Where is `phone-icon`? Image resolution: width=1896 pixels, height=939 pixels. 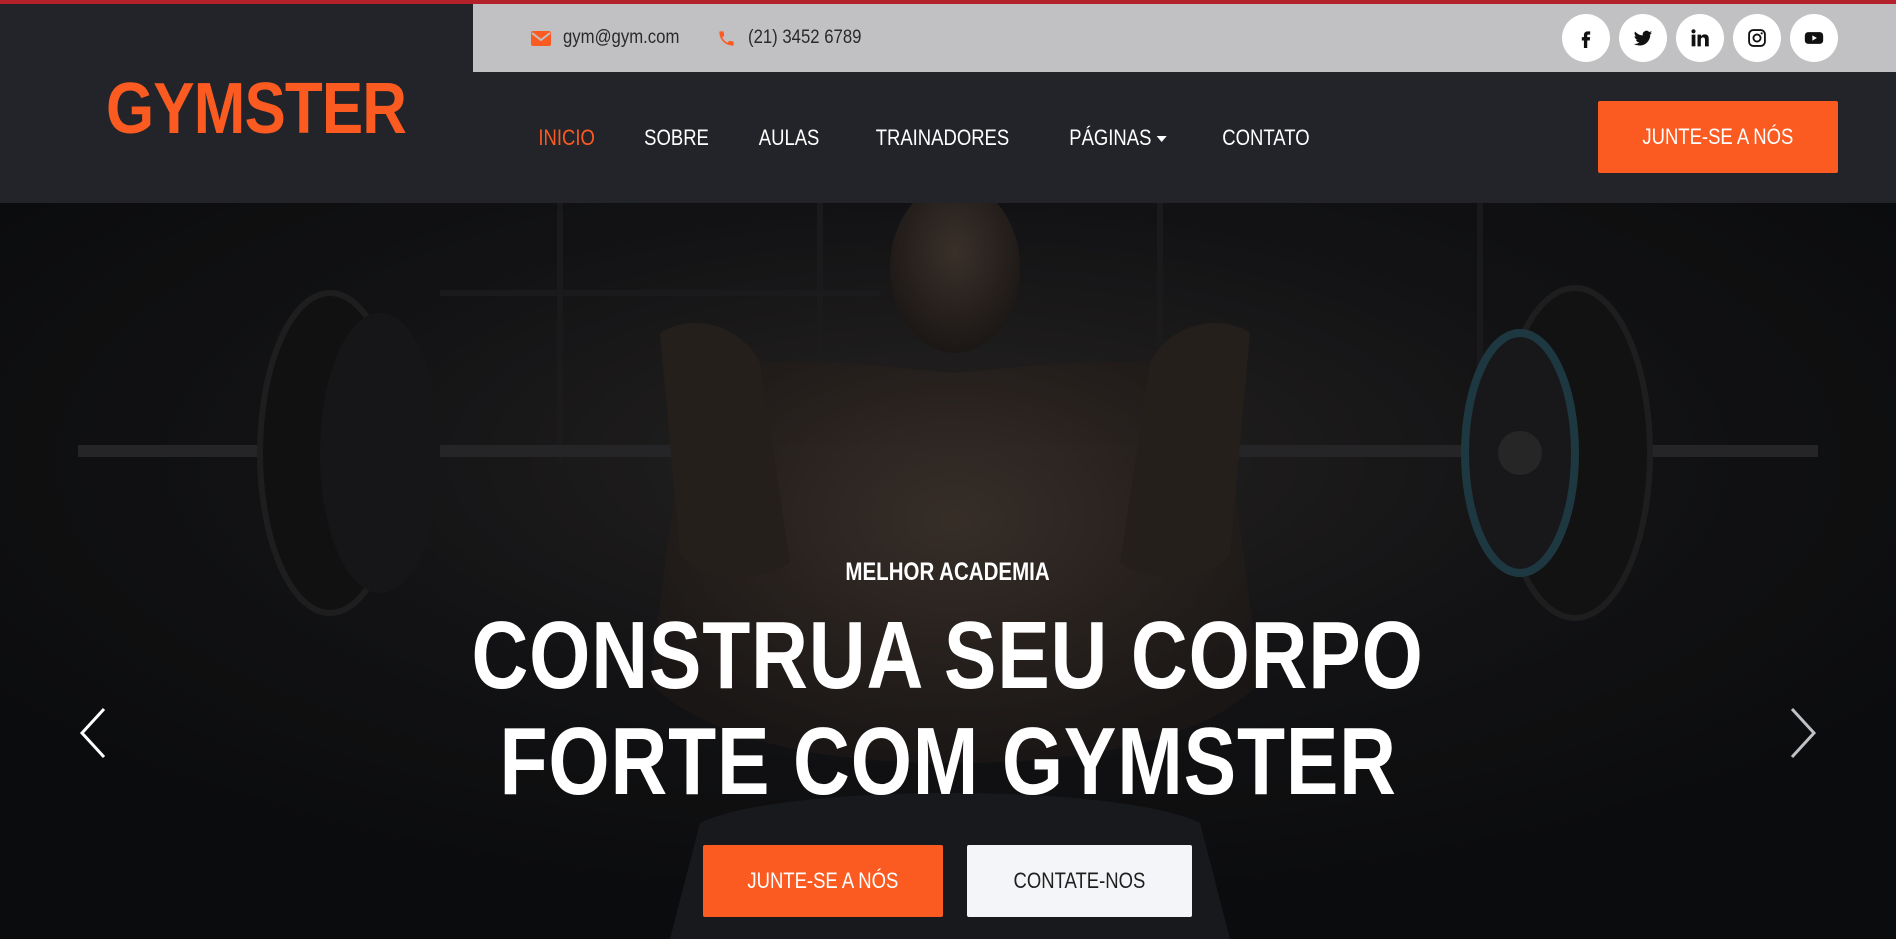 phone-icon is located at coordinates (726, 38).